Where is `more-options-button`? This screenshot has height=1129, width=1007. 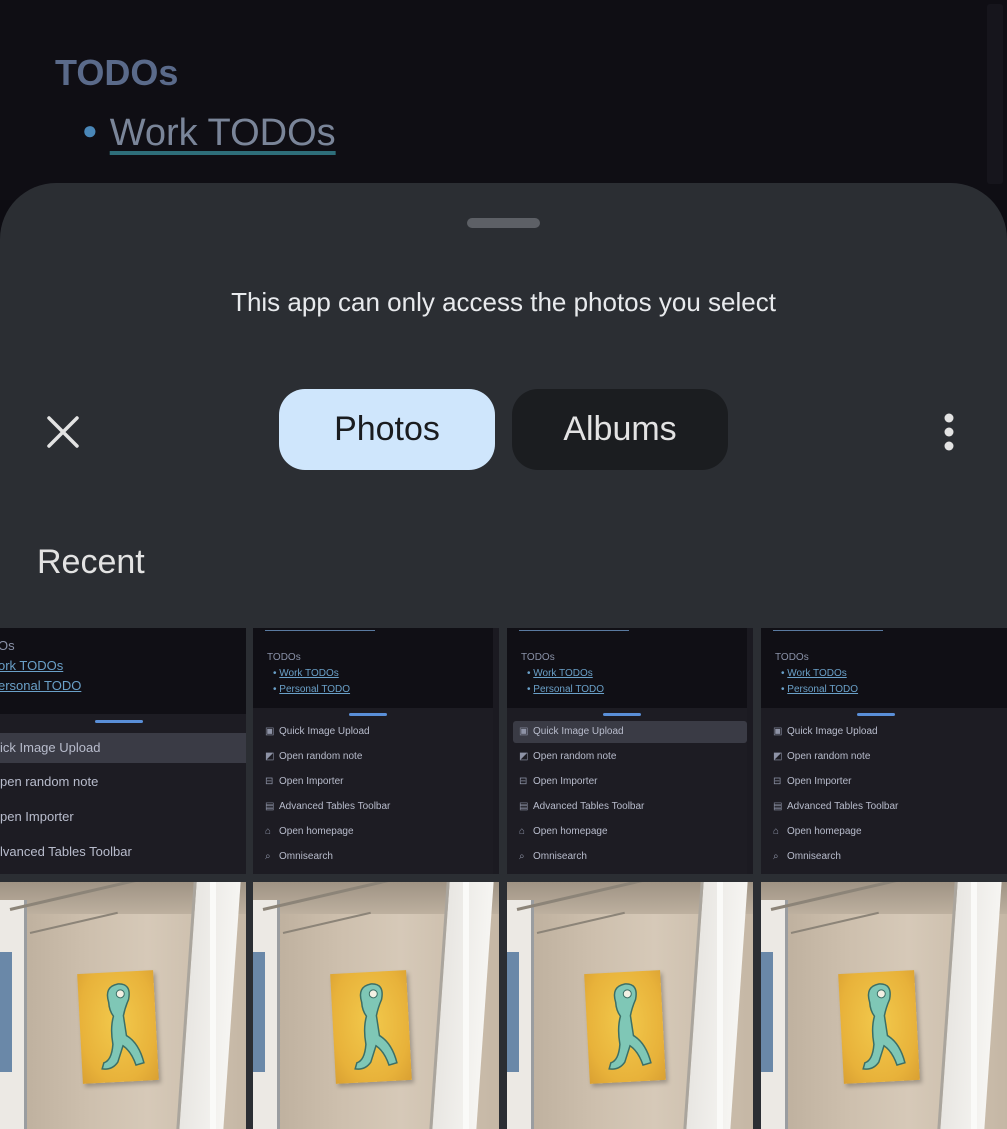 more-options-button is located at coordinates (949, 432).